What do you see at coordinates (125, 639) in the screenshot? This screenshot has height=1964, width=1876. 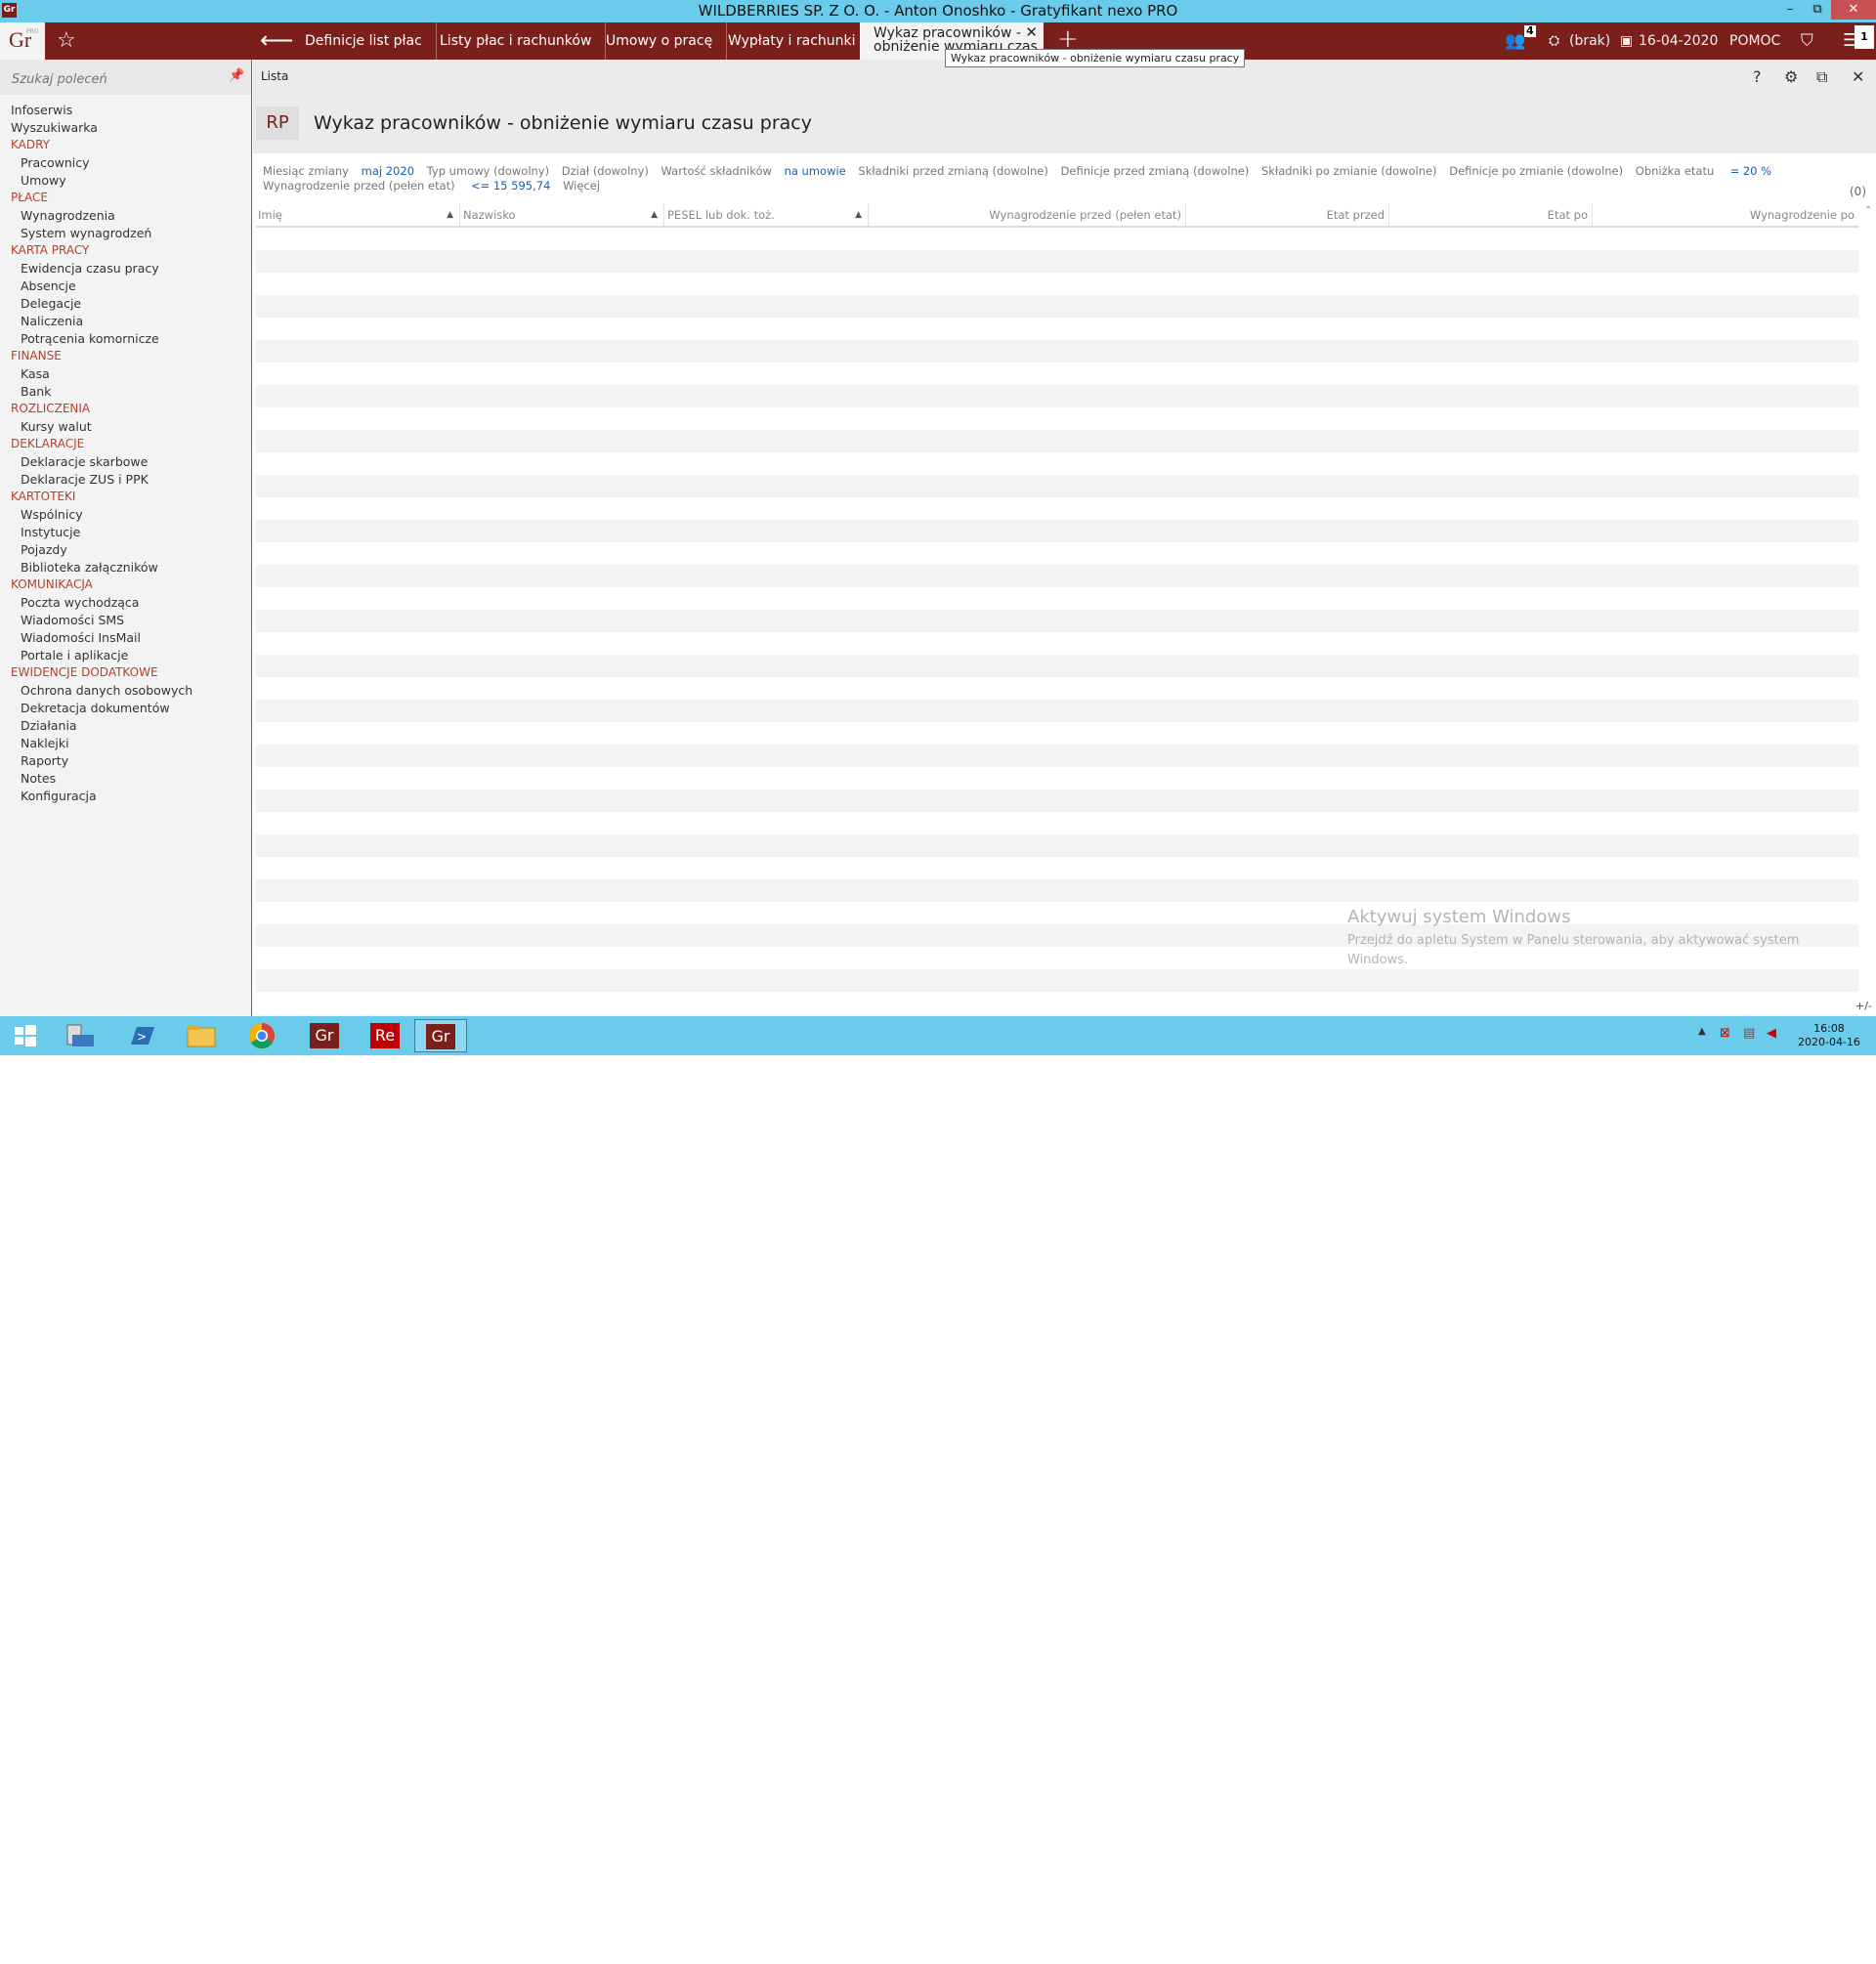 I see `sidebar-item: Wiadomości InsMail` at bounding box center [125, 639].